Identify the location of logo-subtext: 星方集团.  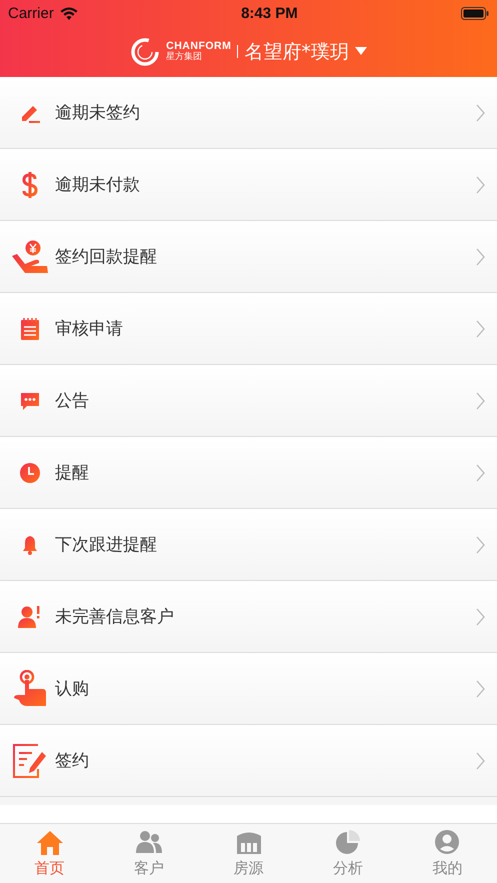
(185, 57).